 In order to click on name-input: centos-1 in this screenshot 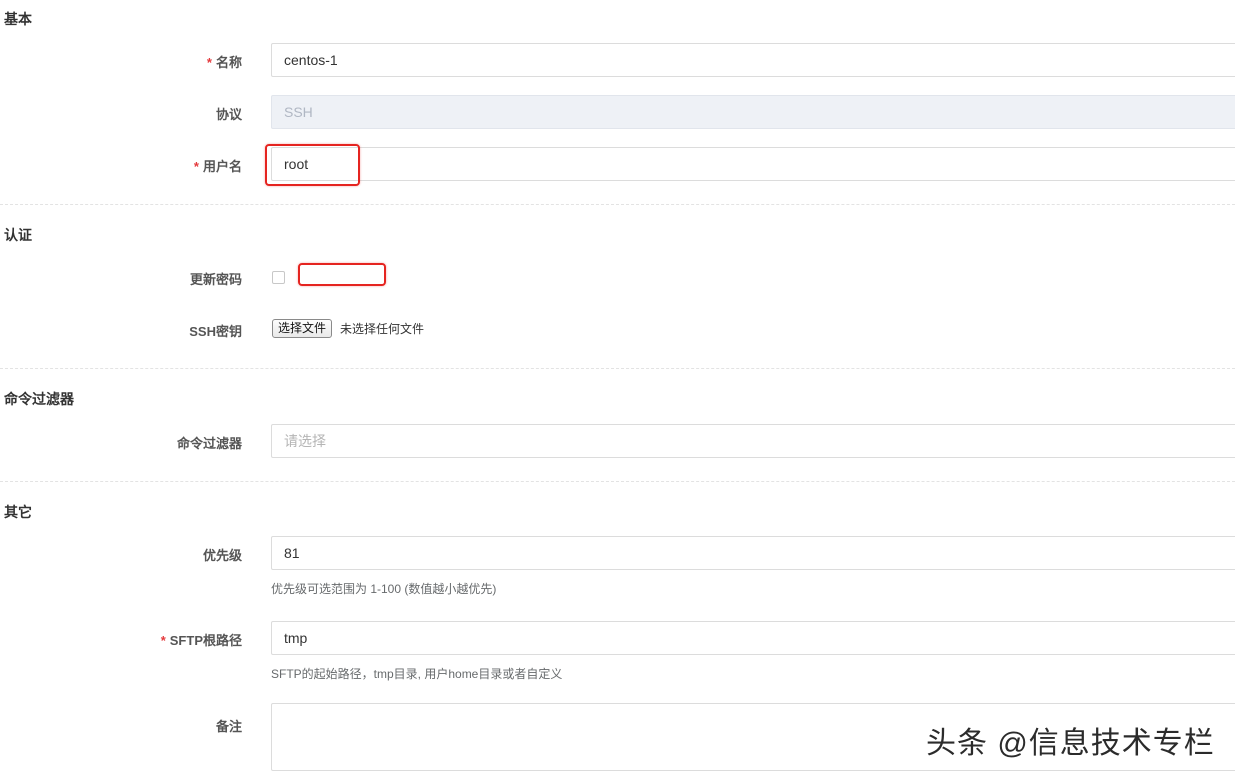, I will do `click(753, 60)`.